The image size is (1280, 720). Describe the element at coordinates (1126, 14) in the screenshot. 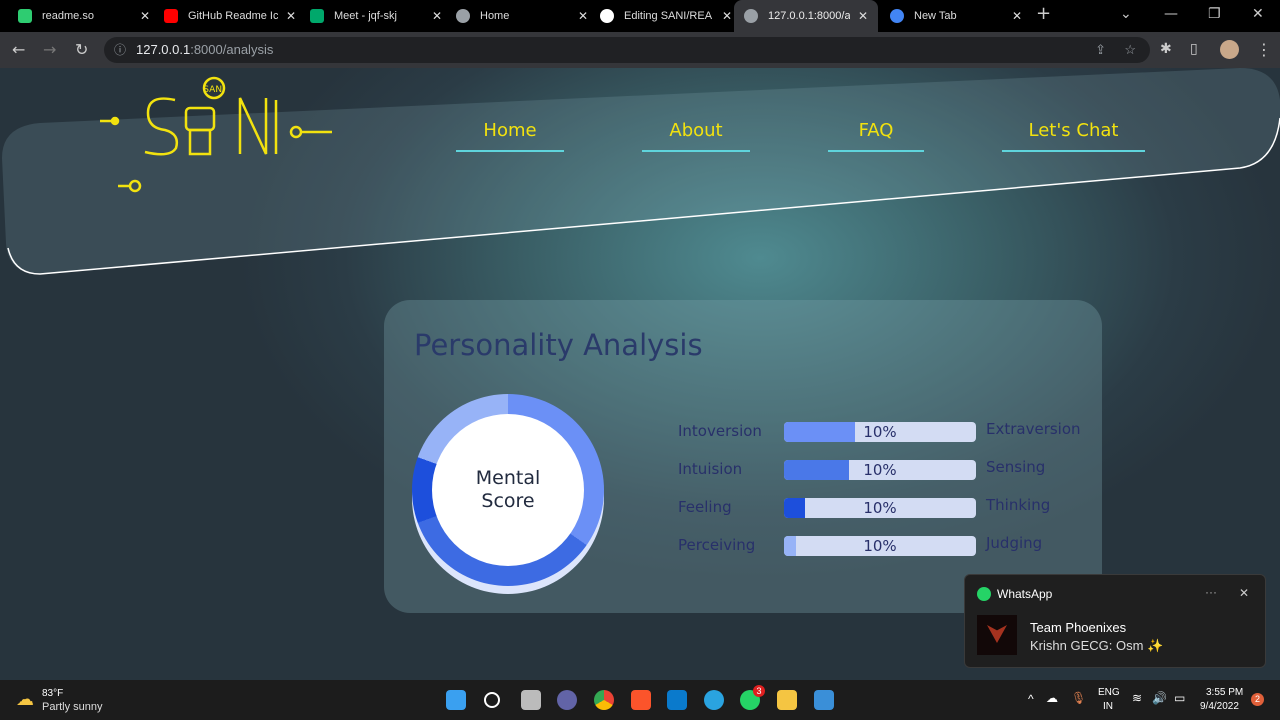

I see `tab-search-icon: ⌄` at that location.